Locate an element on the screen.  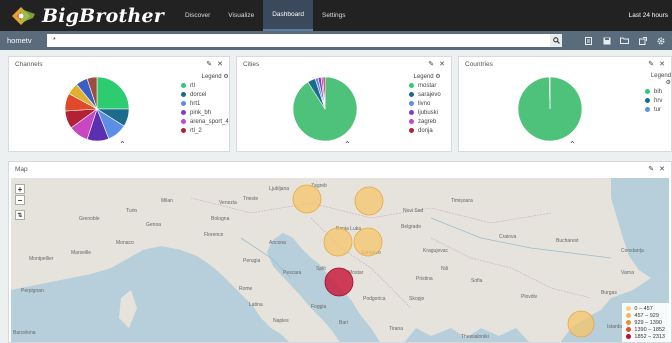
legend-label: mostar is located at coordinates (427, 85).